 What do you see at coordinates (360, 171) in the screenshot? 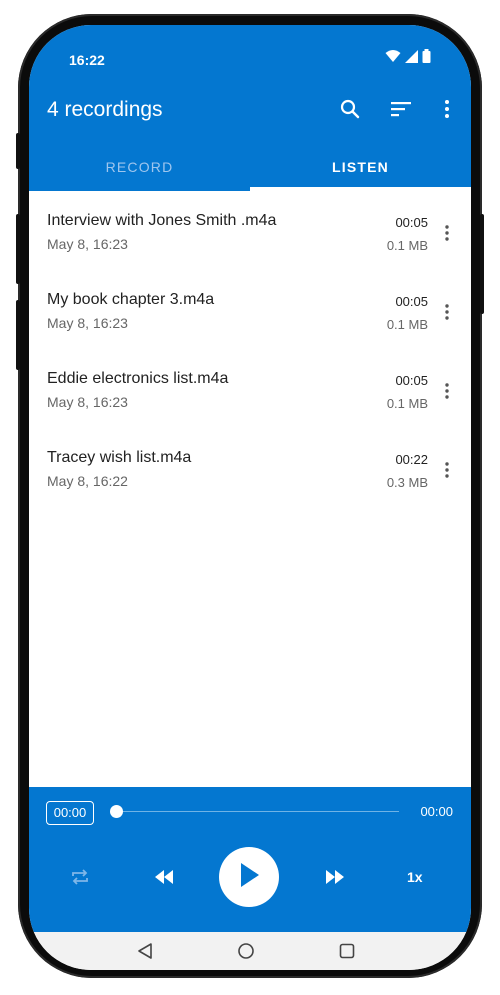
I see `tab-listen: LISTEN` at bounding box center [360, 171].